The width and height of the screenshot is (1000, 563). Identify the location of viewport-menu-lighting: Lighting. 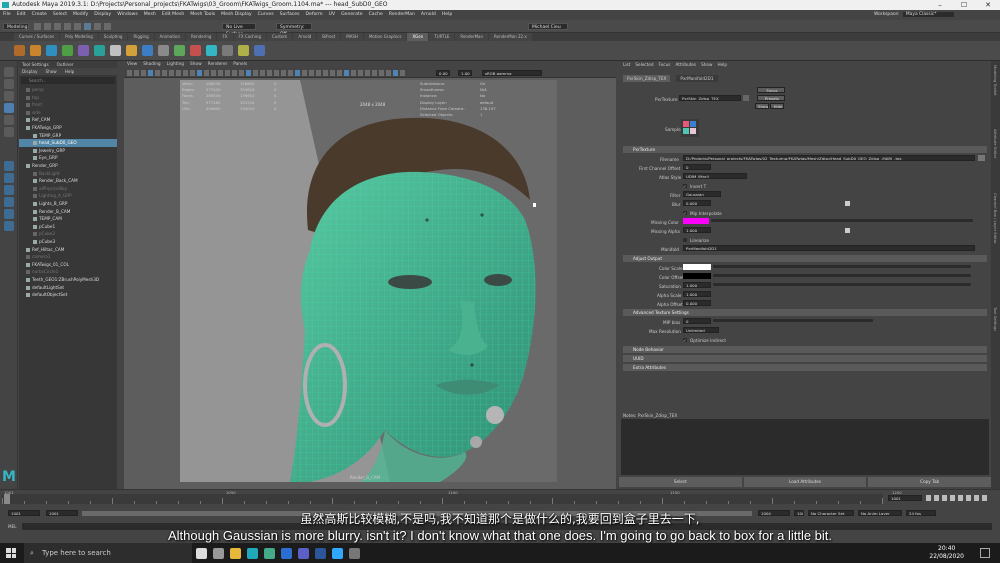
(175, 64).